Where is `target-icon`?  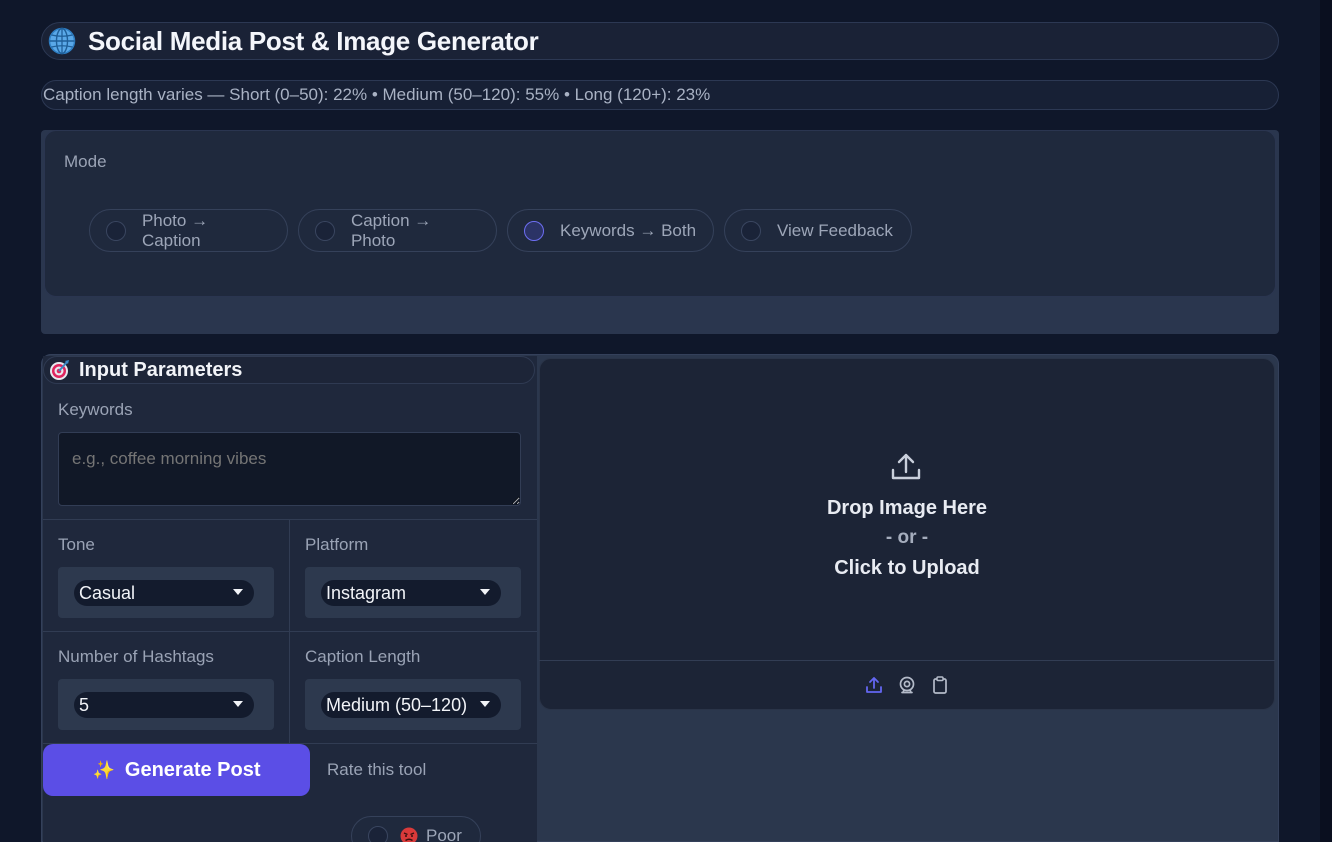
target-icon is located at coordinates (59, 370).